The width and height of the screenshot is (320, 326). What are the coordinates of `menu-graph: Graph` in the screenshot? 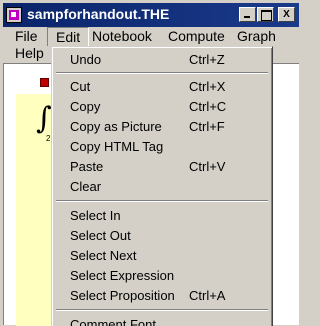 It's located at (256, 36).